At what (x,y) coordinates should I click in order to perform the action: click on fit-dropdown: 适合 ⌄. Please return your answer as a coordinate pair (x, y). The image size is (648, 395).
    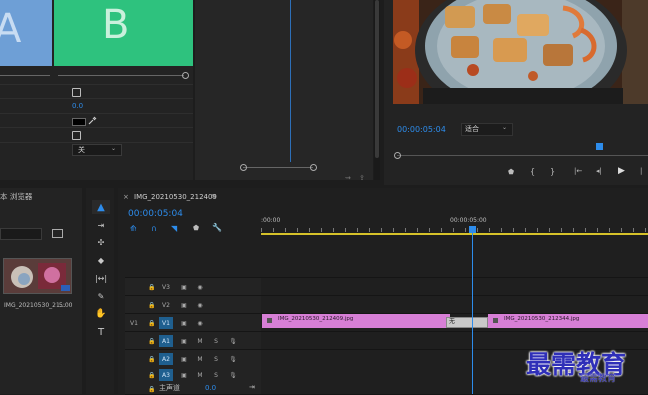
    Looking at the image, I should click on (487, 129).